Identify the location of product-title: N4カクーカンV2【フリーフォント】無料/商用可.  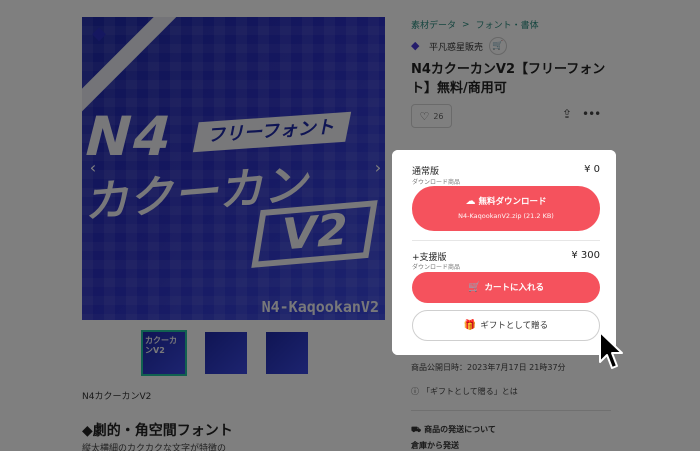
(508, 79).